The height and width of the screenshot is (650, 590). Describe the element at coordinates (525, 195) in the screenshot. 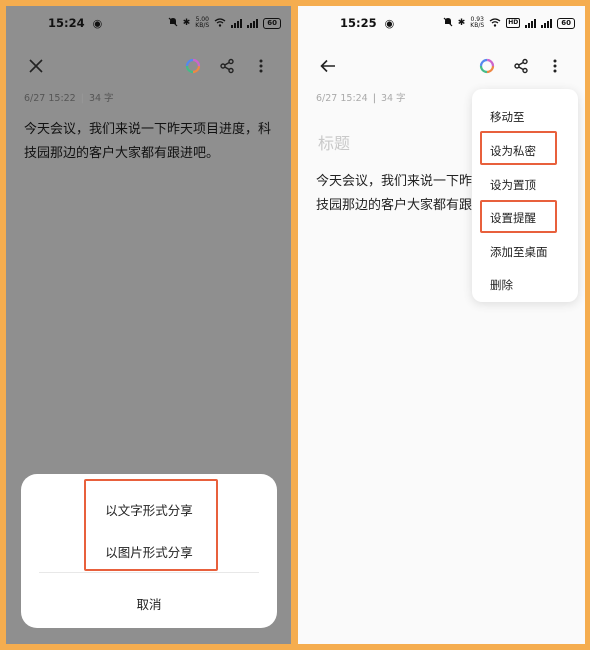

I see `more-menu: 移动至 设为私密 设为置顶 设置提醒 添加至桌面 删除` at that location.